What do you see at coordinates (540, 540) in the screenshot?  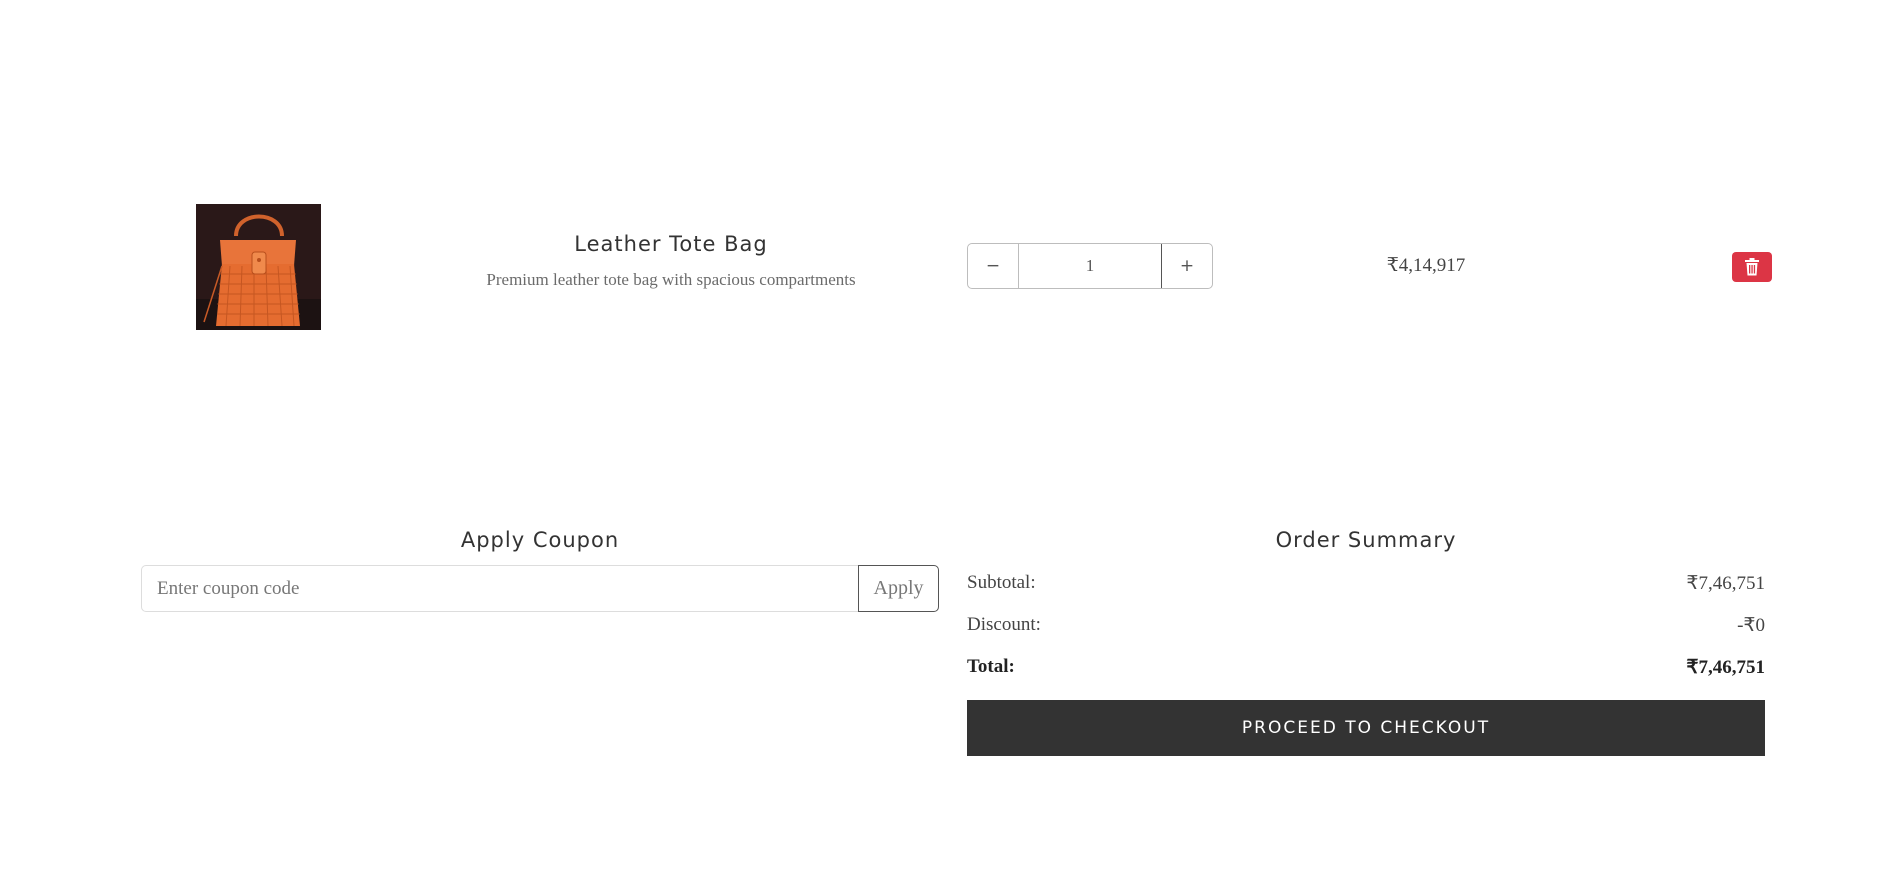 I see `coupon-title: Apply Coupon` at bounding box center [540, 540].